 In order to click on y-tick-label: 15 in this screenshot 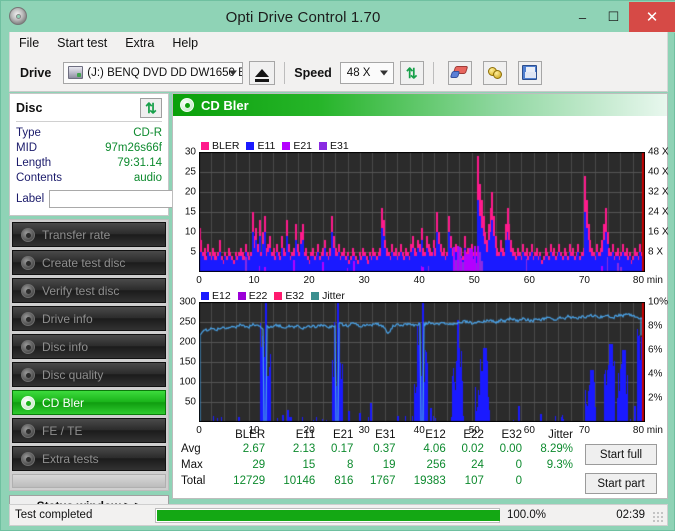, I will do `click(190, 212)`.